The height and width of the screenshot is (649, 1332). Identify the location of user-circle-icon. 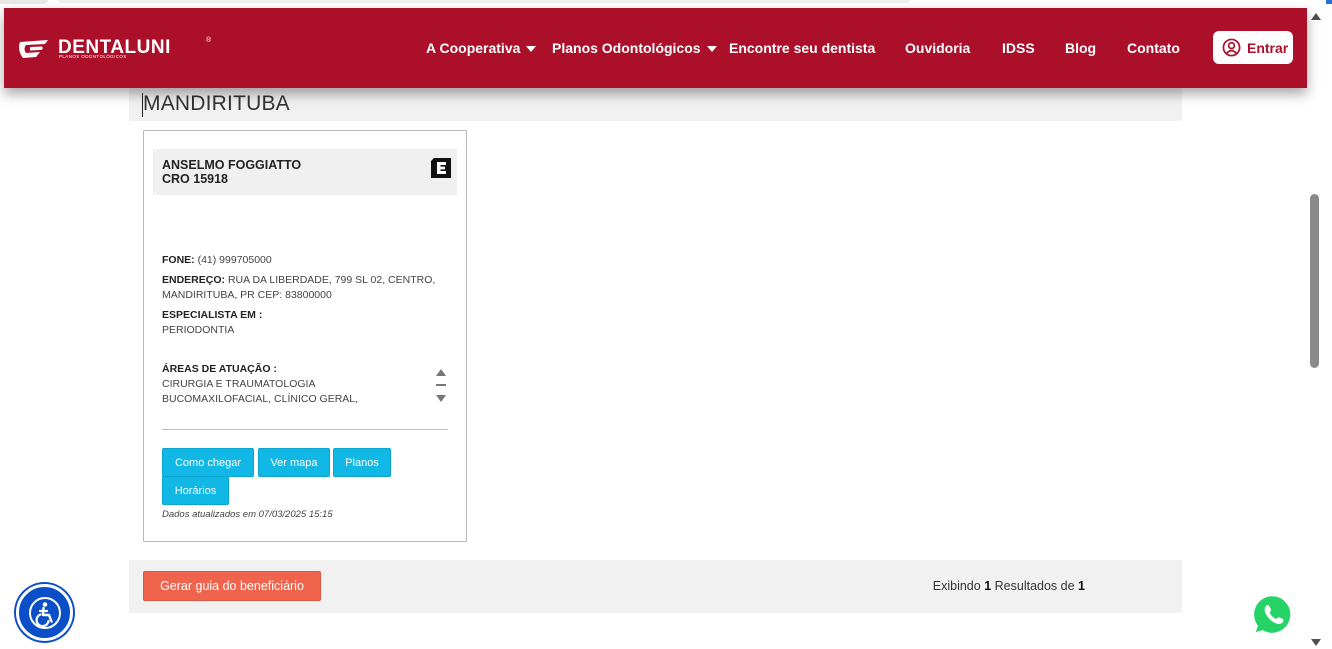
(1231, 47).